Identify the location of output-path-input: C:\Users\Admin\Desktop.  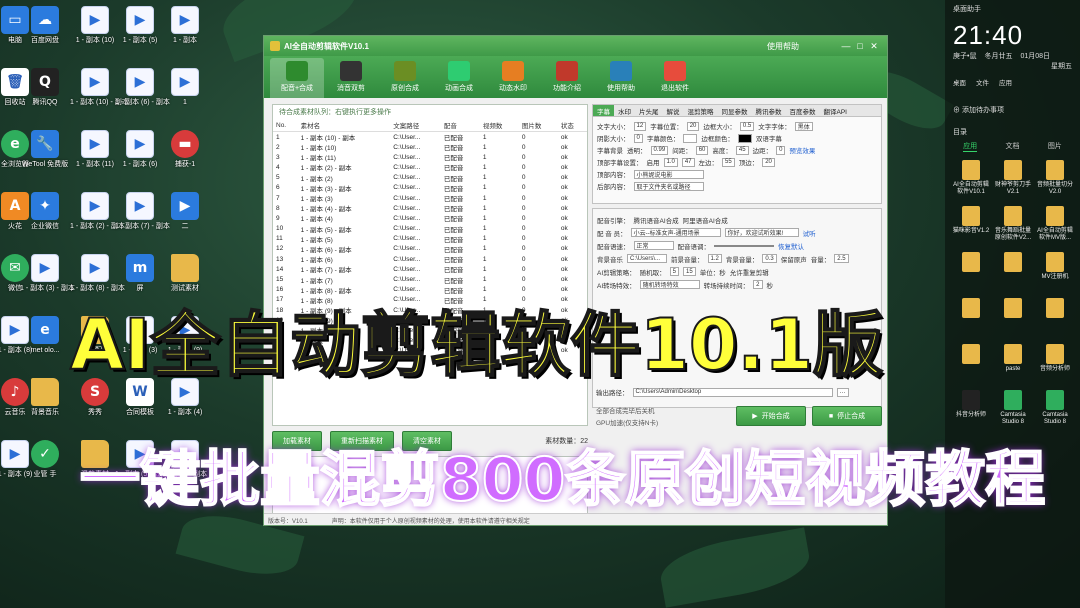
(732, 392).